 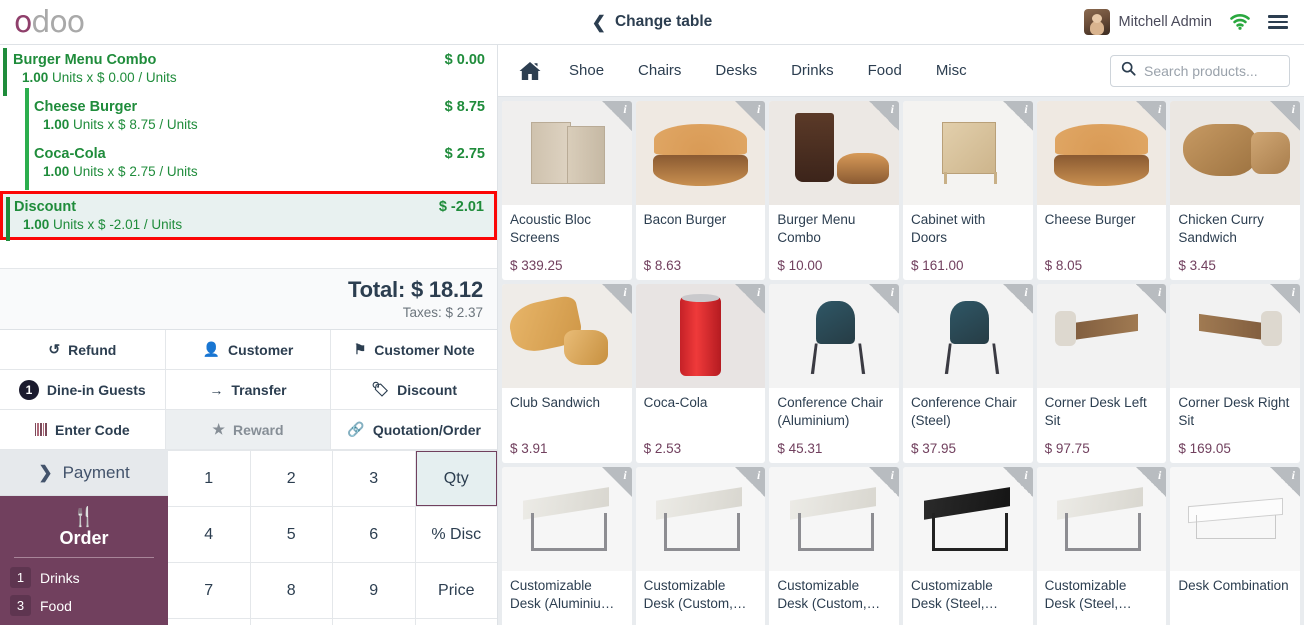 What do you see at coordinates (374, 590) in the screenshot?
I see `numpad-key-9: 9` at bounding box center [374, 590].